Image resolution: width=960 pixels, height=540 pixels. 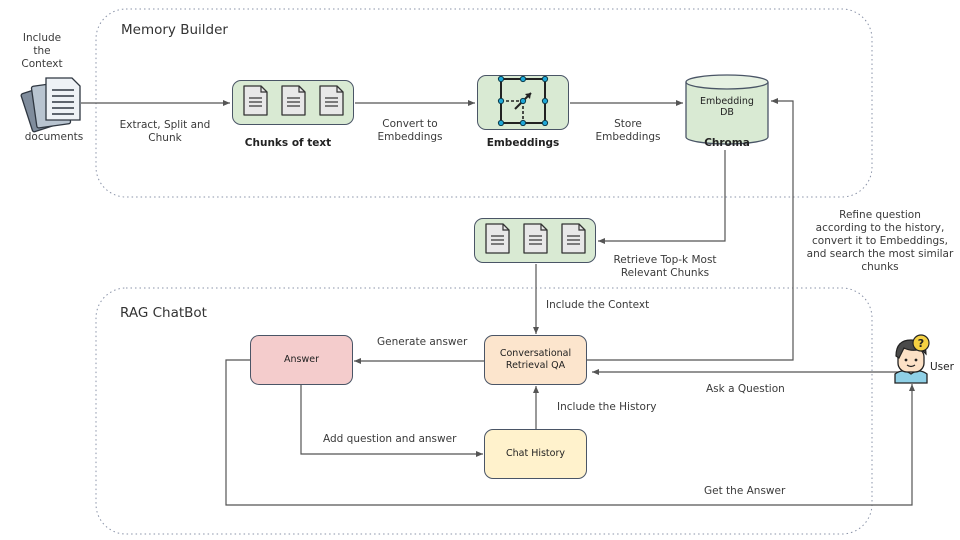 I want to click on chunks-node, so click(x=293, y=102).